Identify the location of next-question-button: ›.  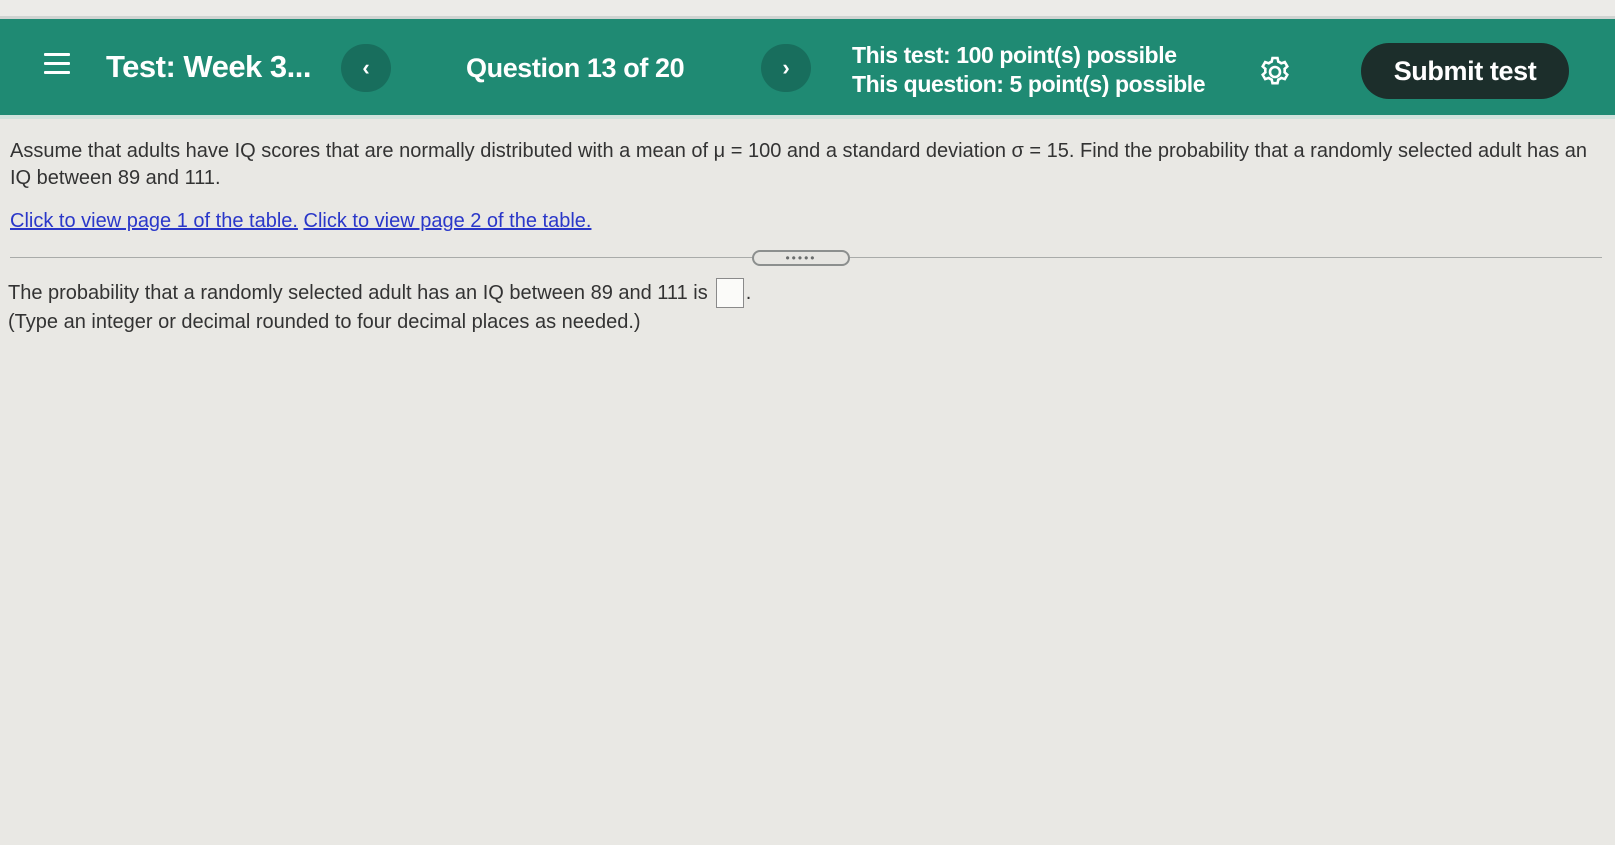
(786, 68).